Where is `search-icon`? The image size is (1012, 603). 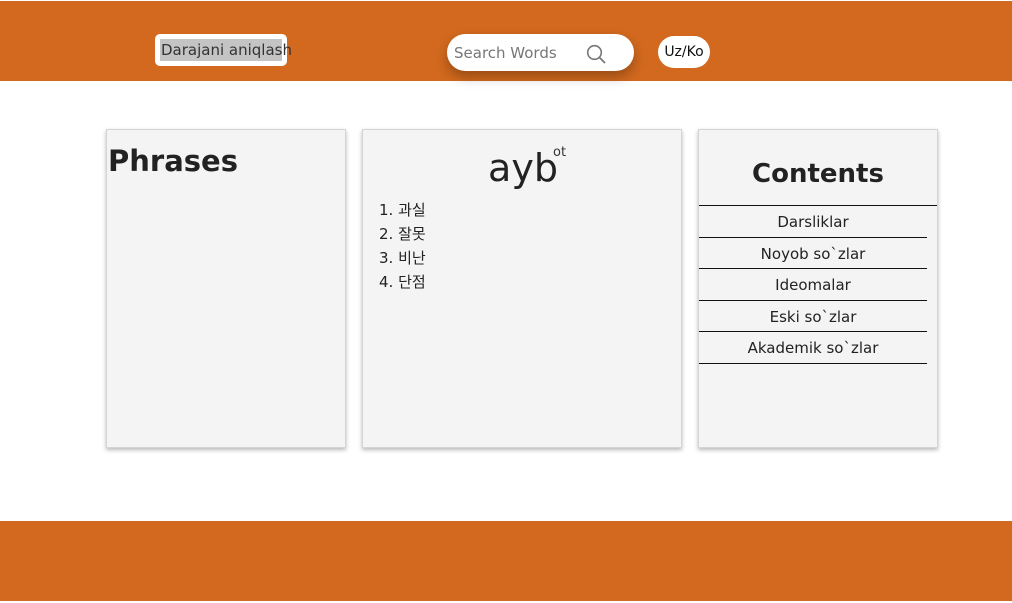 search-icon is located at coordinates (596, 54).